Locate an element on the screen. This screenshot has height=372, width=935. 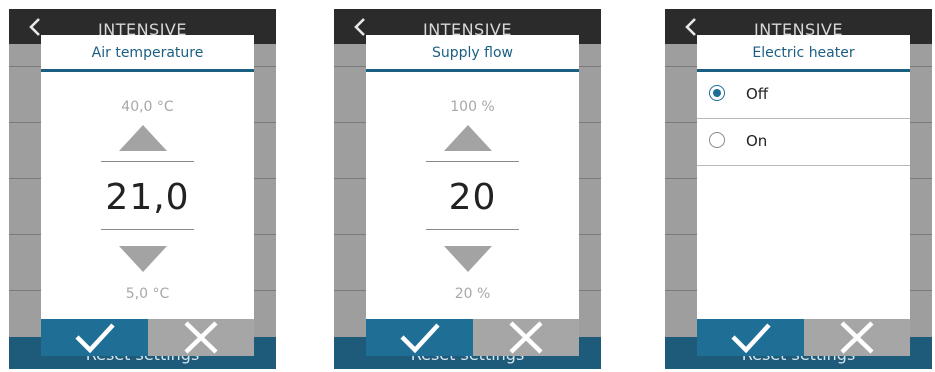
current-value: 21,0 is located at coordinates (147, 197).